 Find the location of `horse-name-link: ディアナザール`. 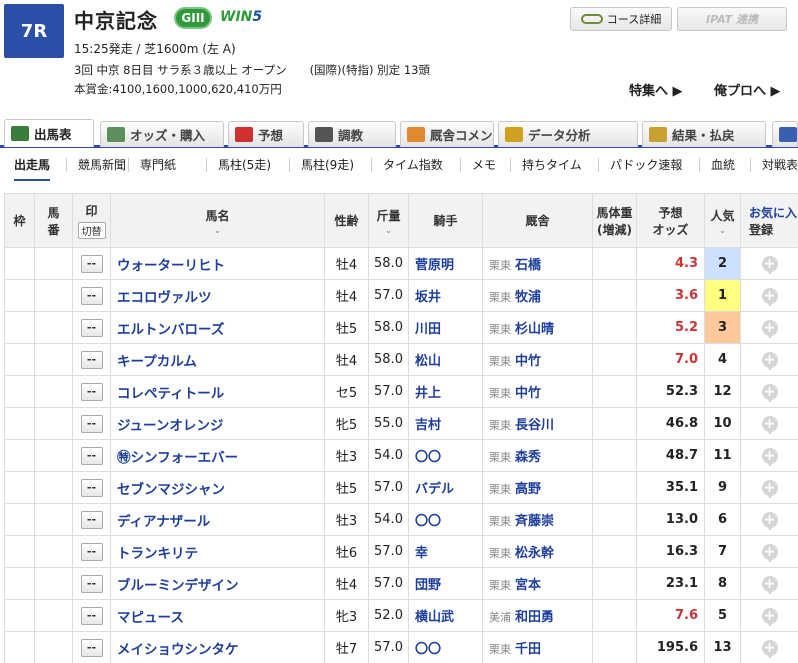

horse-name-link: ディアナザール is located at coordinates (217, 519).